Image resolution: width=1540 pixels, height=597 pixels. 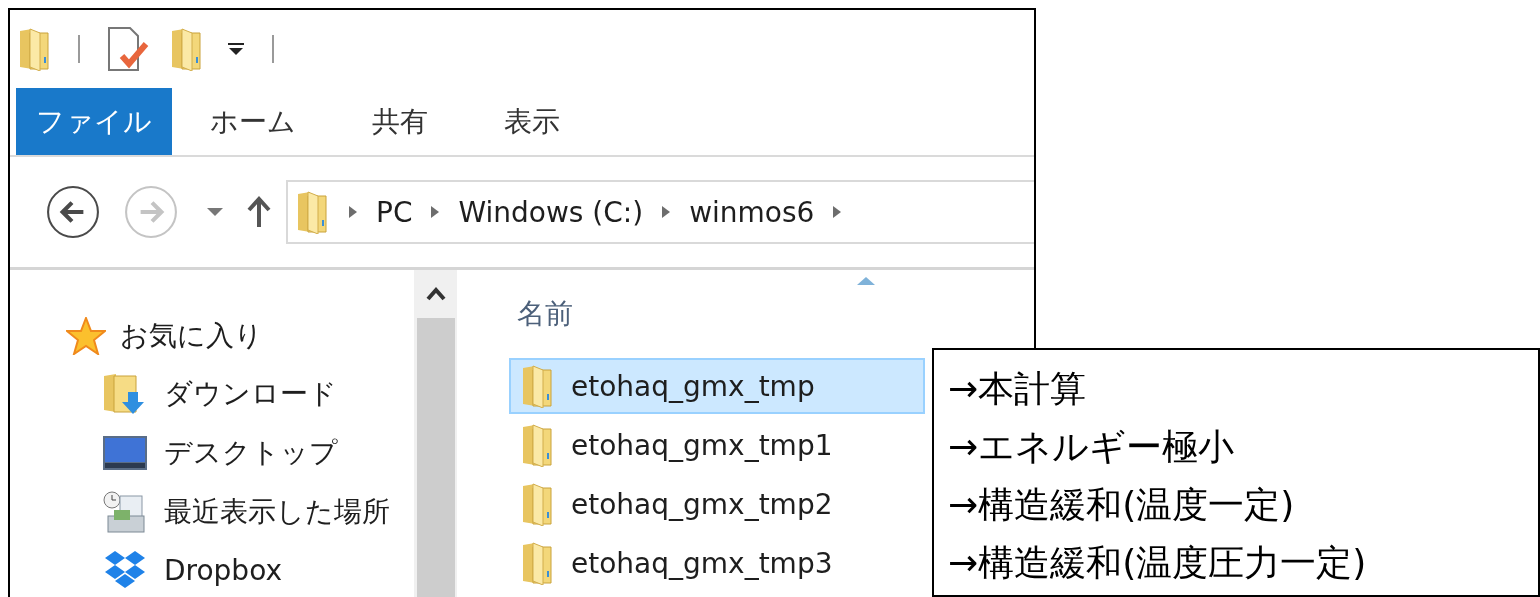 What do you see at coordinates (717, 386) in the screenshot?
I see `file-row: etohaq_gmx_tmp` at bounding box center [717, 386].